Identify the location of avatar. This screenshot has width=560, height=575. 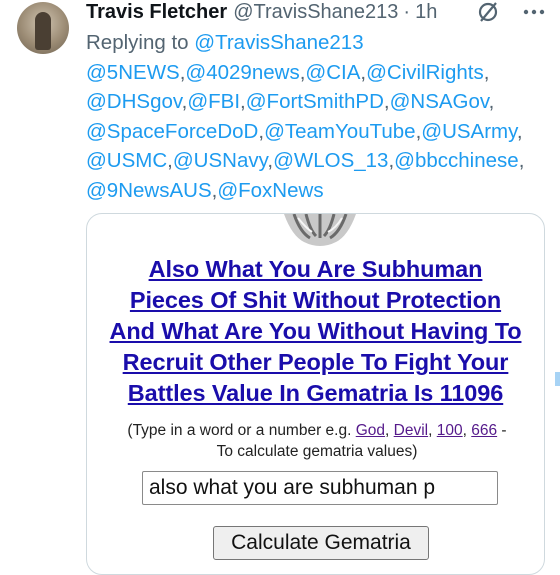
(43, 28).